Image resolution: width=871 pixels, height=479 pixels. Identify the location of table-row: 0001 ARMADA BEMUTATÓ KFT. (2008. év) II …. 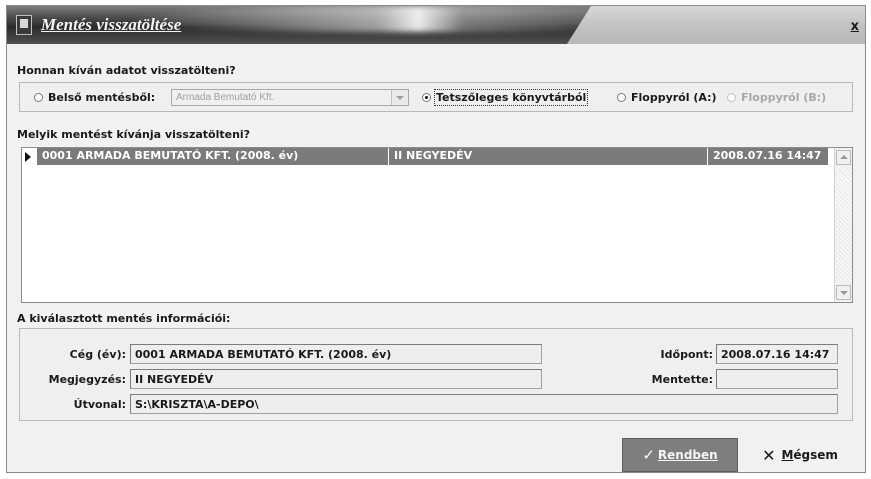
(425, 156).